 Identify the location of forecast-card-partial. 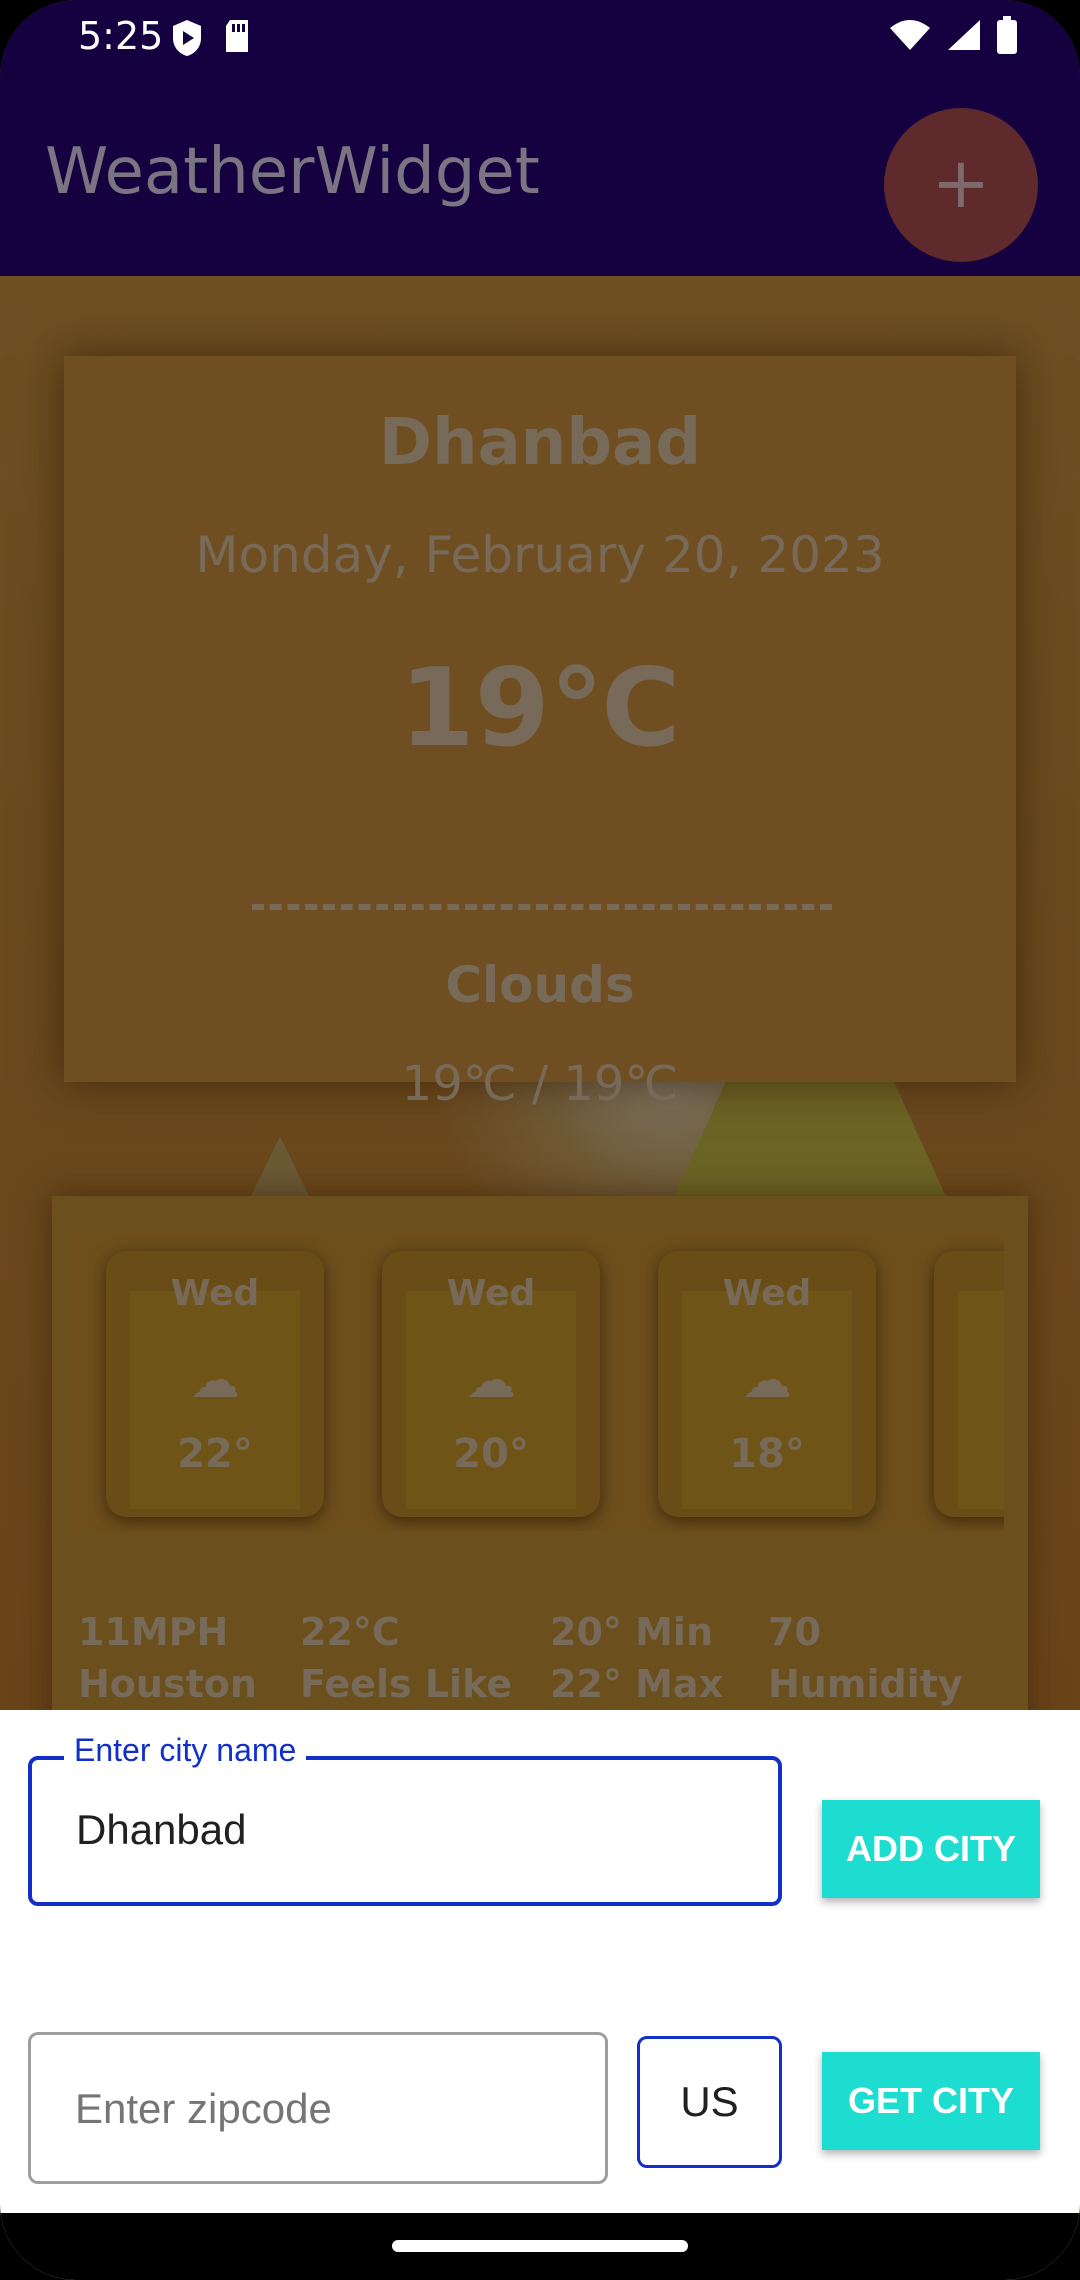
(969, 1384).